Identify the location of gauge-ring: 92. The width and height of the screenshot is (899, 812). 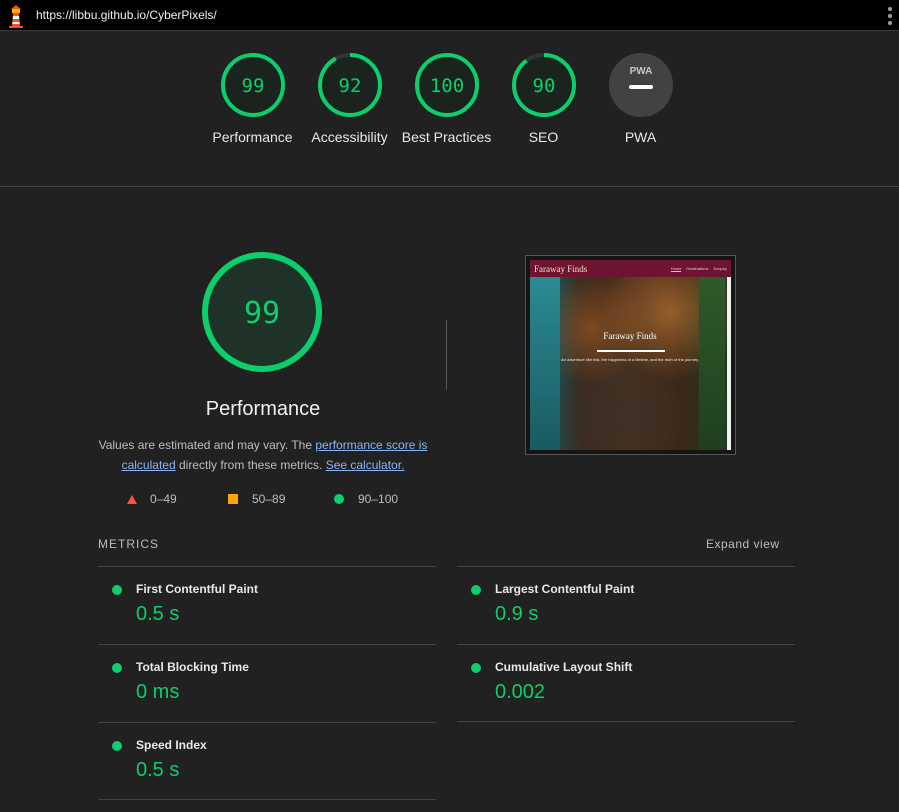
(349, 85).